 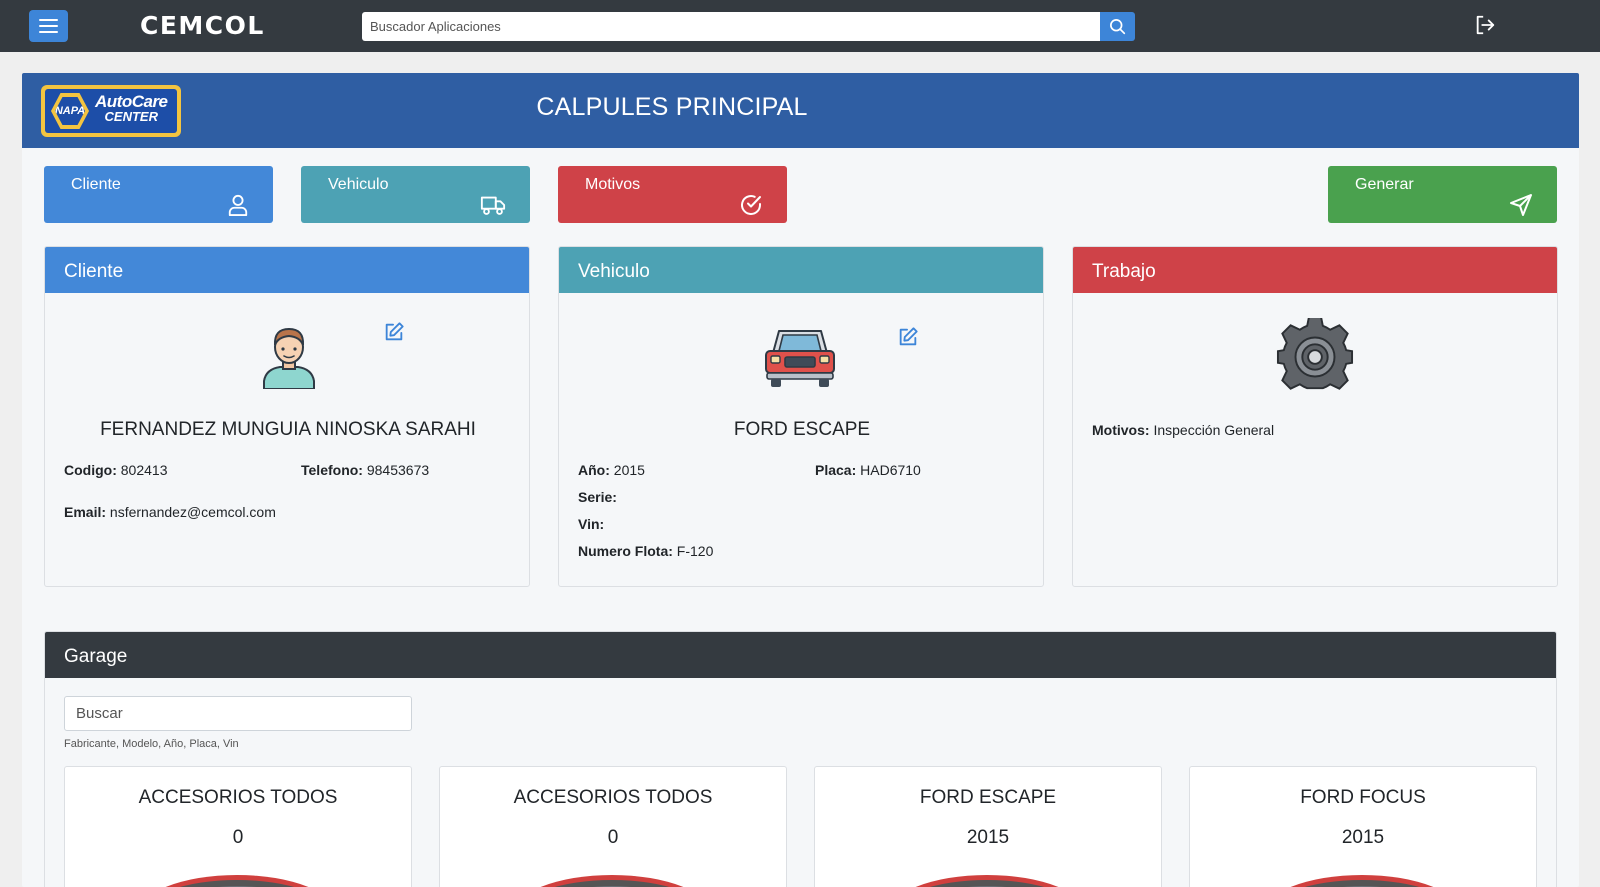 I want to click on telefono-field: Telefono: 98453673, so click(x=365, y=470).